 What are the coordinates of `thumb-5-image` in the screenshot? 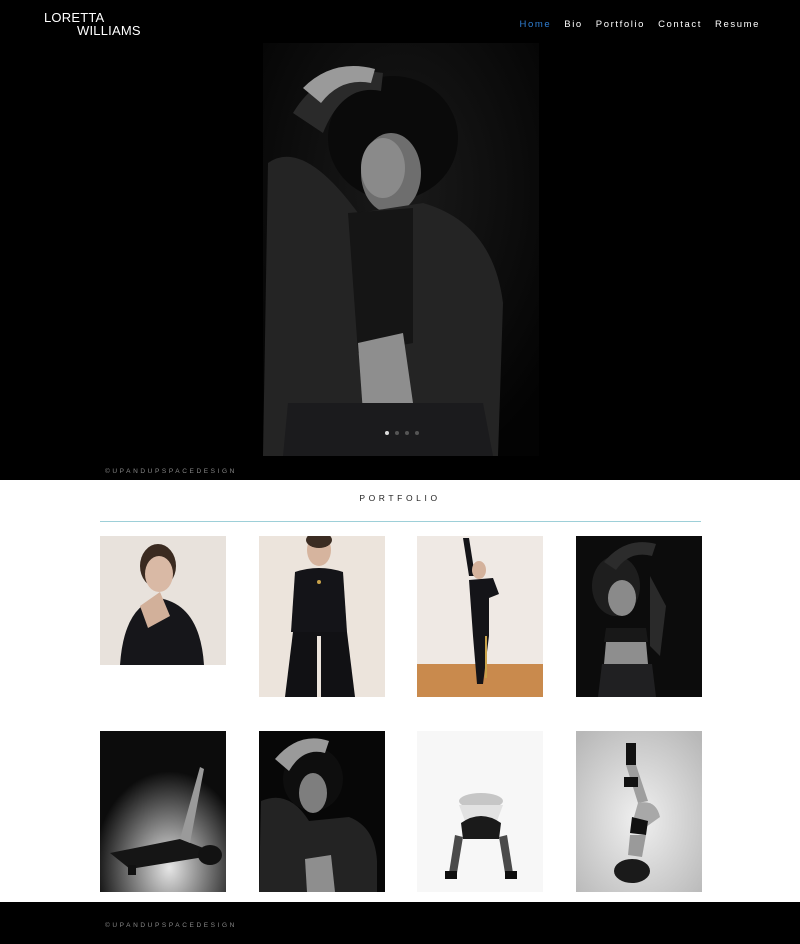 It's located at (163, 811).